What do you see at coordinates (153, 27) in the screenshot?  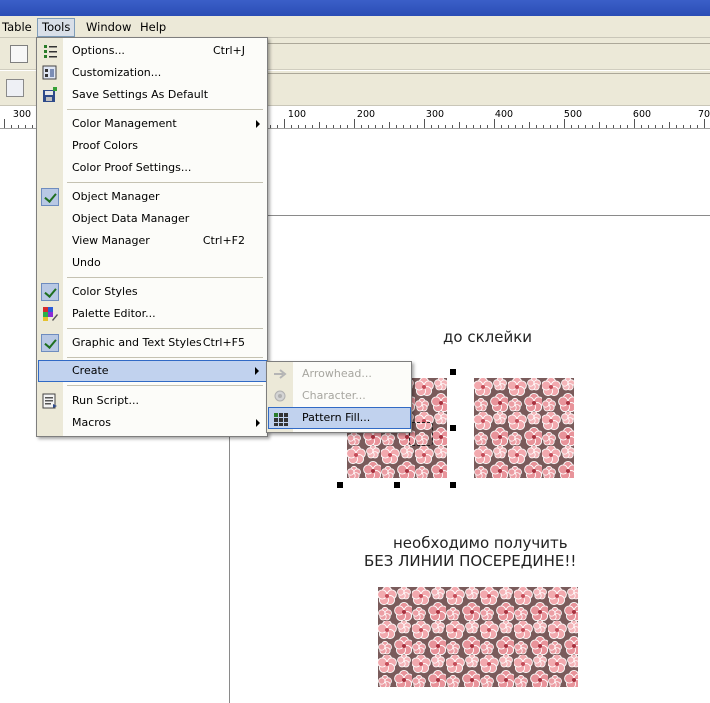 I see `menu-help: Help` at bounding box center [153, 27].